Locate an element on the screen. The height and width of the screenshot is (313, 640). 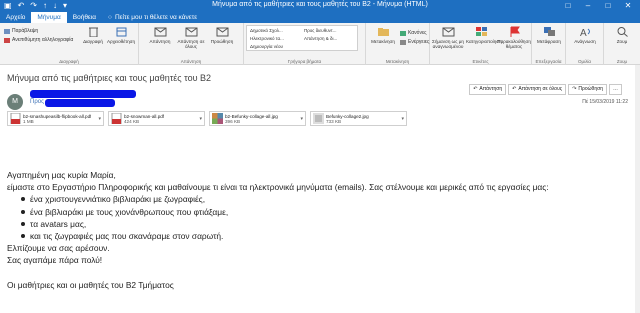
archive-button: Αρχειοθέτηση is located at coordinates (121, 35).